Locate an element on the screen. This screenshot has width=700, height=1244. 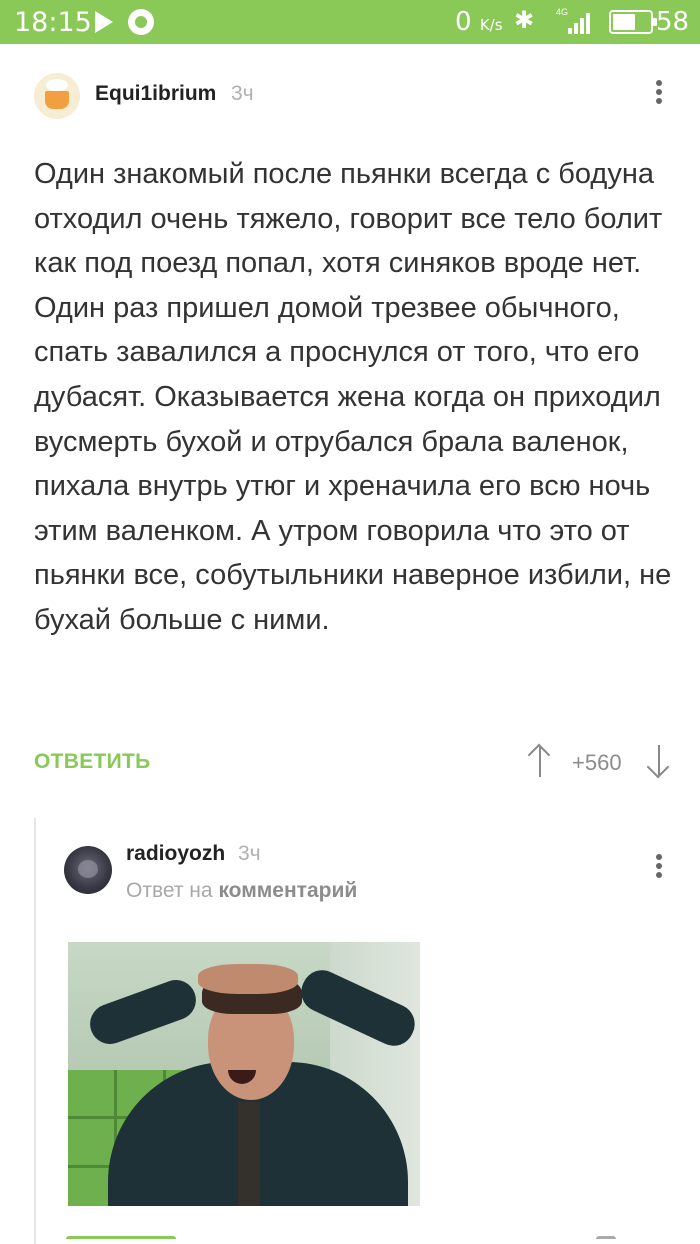
signal-icon is located at coordinates (574, 23).